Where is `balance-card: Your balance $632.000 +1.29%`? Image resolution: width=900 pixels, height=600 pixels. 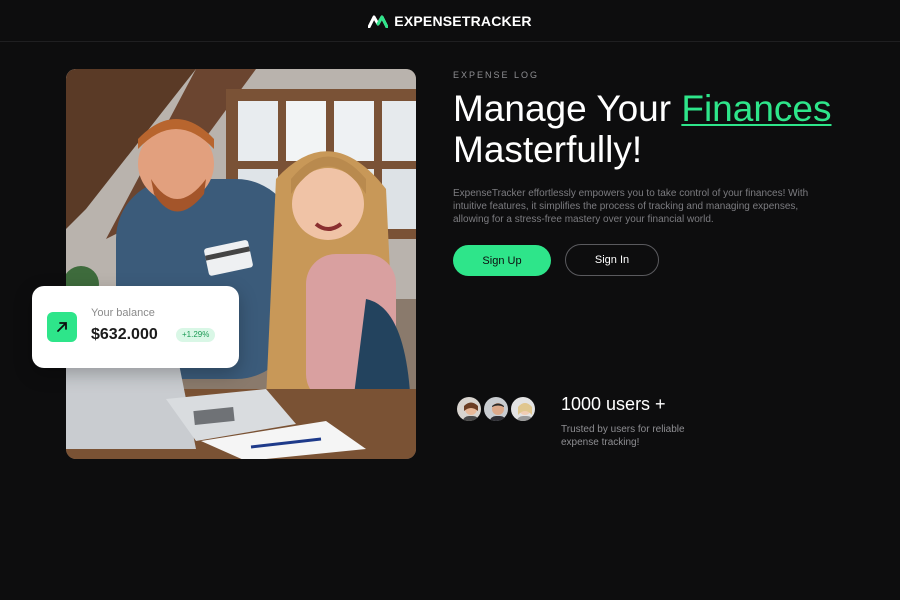 balance-card: Your balance $632.000 +1.29% is located at coordinates (135, 327).